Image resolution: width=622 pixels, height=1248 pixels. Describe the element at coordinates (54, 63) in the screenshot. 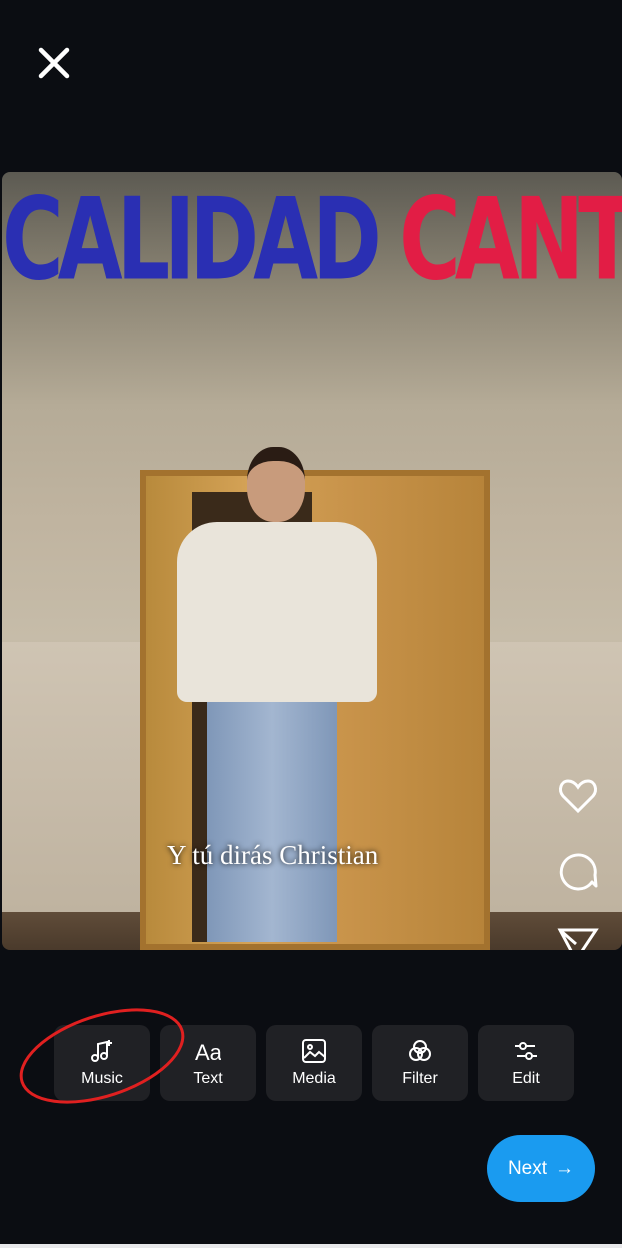

I see `close-icon` at that location.